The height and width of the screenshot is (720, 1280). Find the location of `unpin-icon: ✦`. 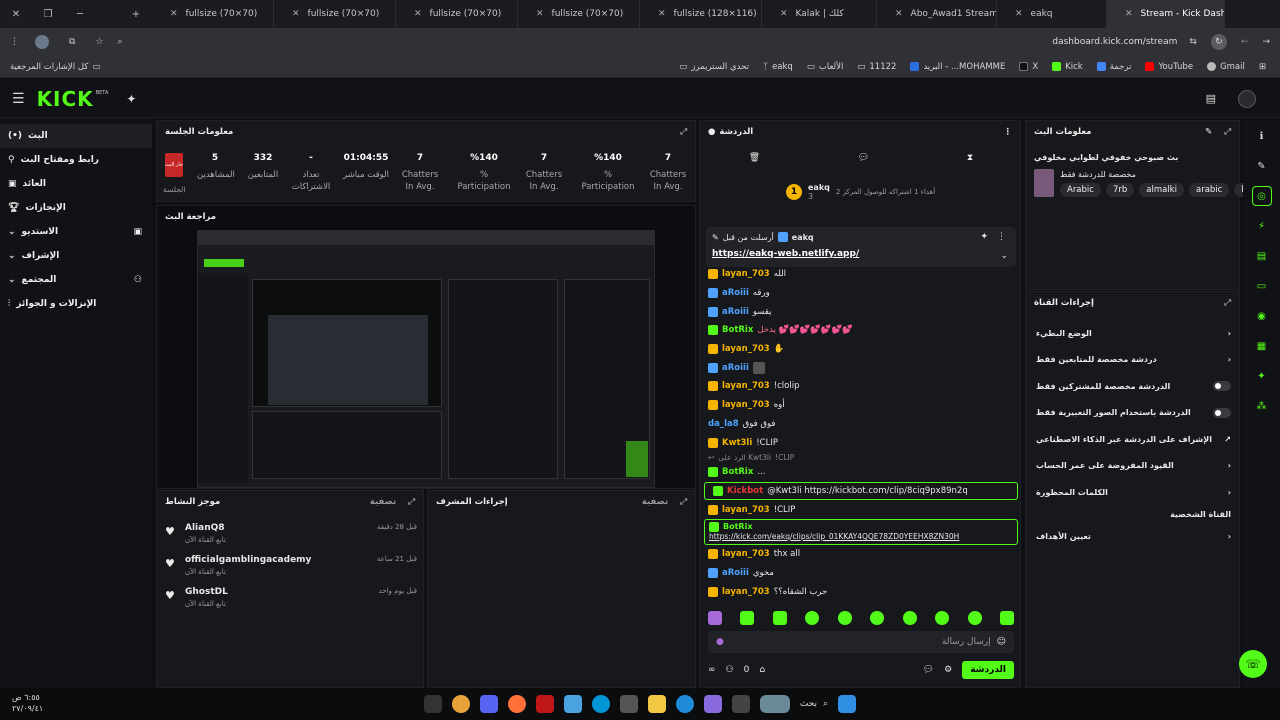

unpin-icon: ✦ is located at coordinates (984, 237).